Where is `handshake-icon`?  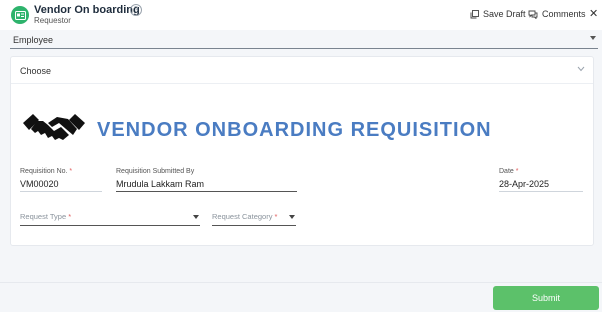
handshake-icon is located at coordinates (54, 129).